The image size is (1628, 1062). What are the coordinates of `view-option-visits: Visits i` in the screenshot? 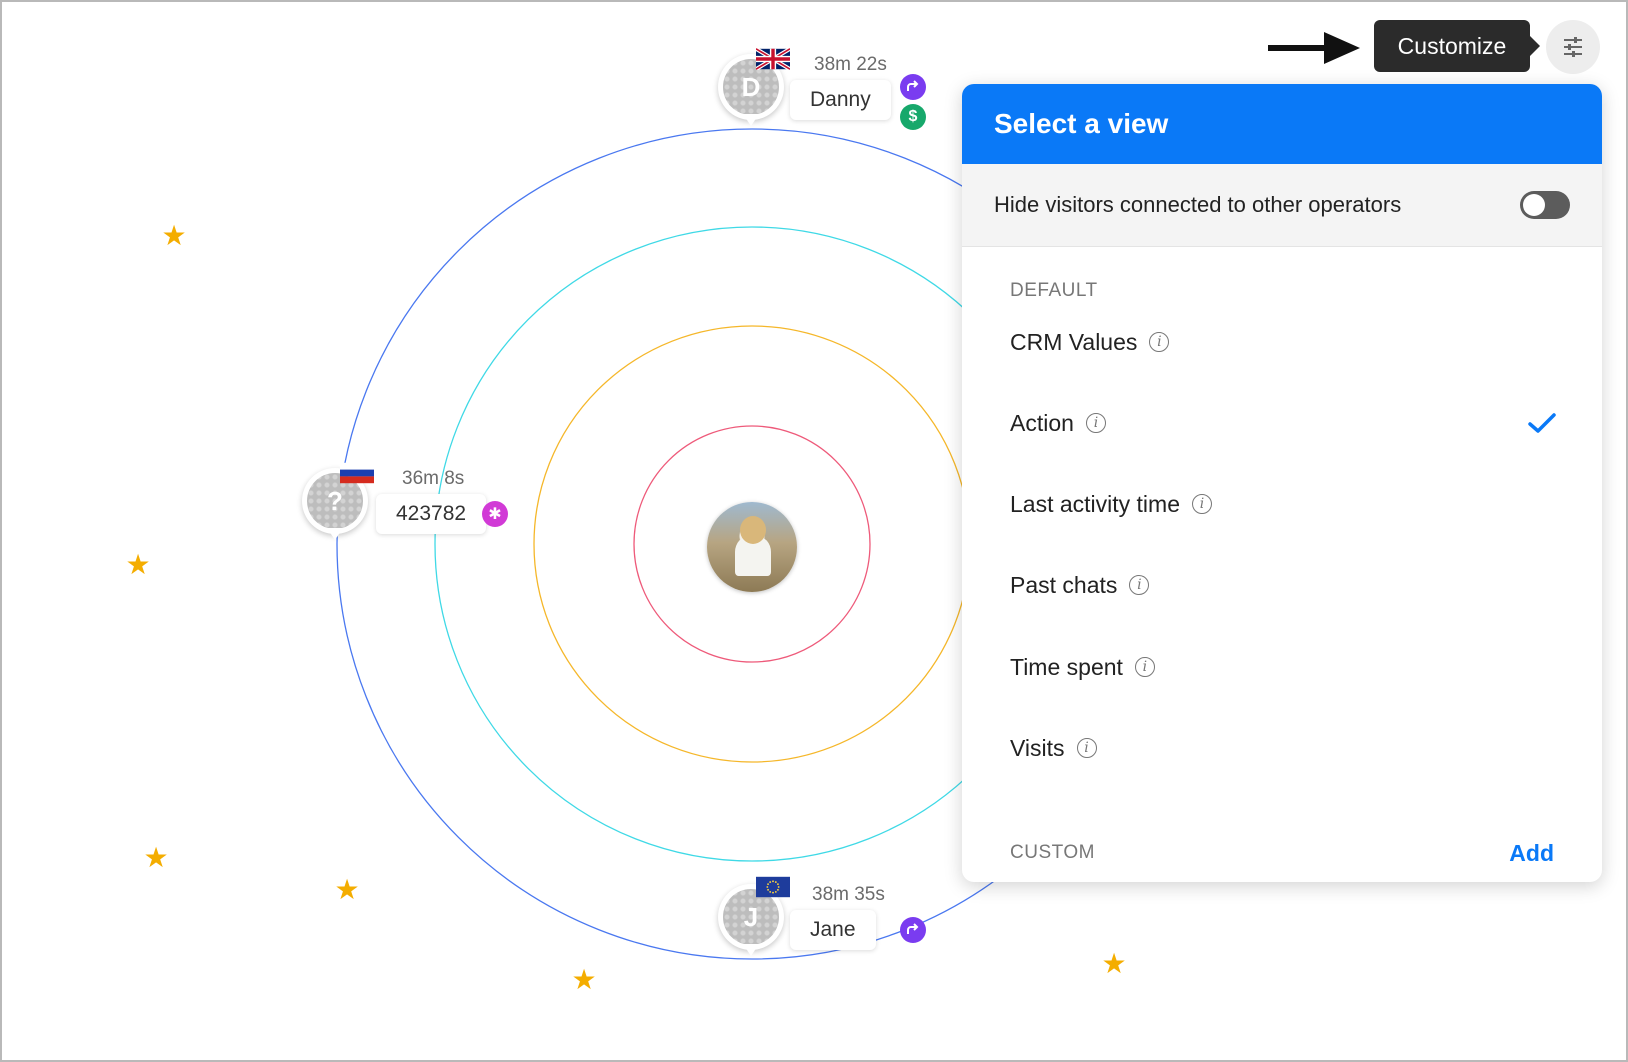 It's located at (1283, 748).